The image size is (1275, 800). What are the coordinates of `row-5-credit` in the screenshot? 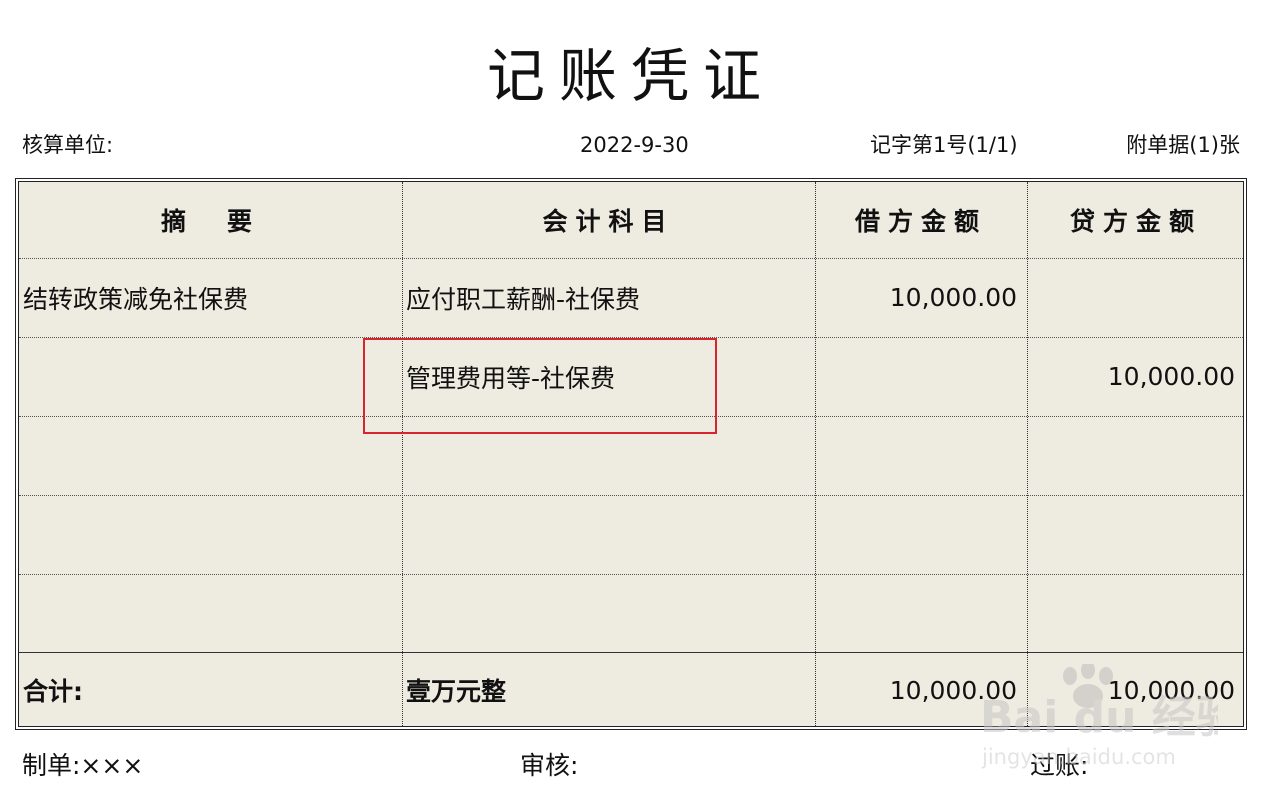 It's located at (1136, 613).